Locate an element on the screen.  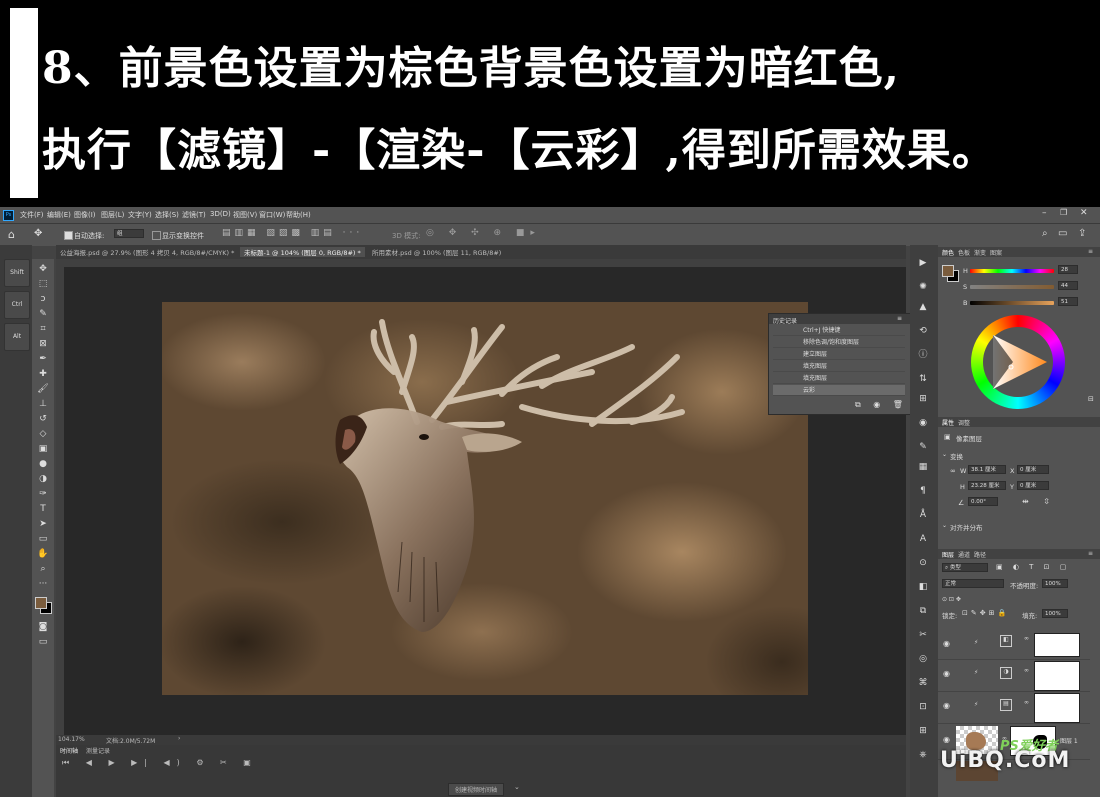
link-icon: ∞ is located at coordinates (953, 471).